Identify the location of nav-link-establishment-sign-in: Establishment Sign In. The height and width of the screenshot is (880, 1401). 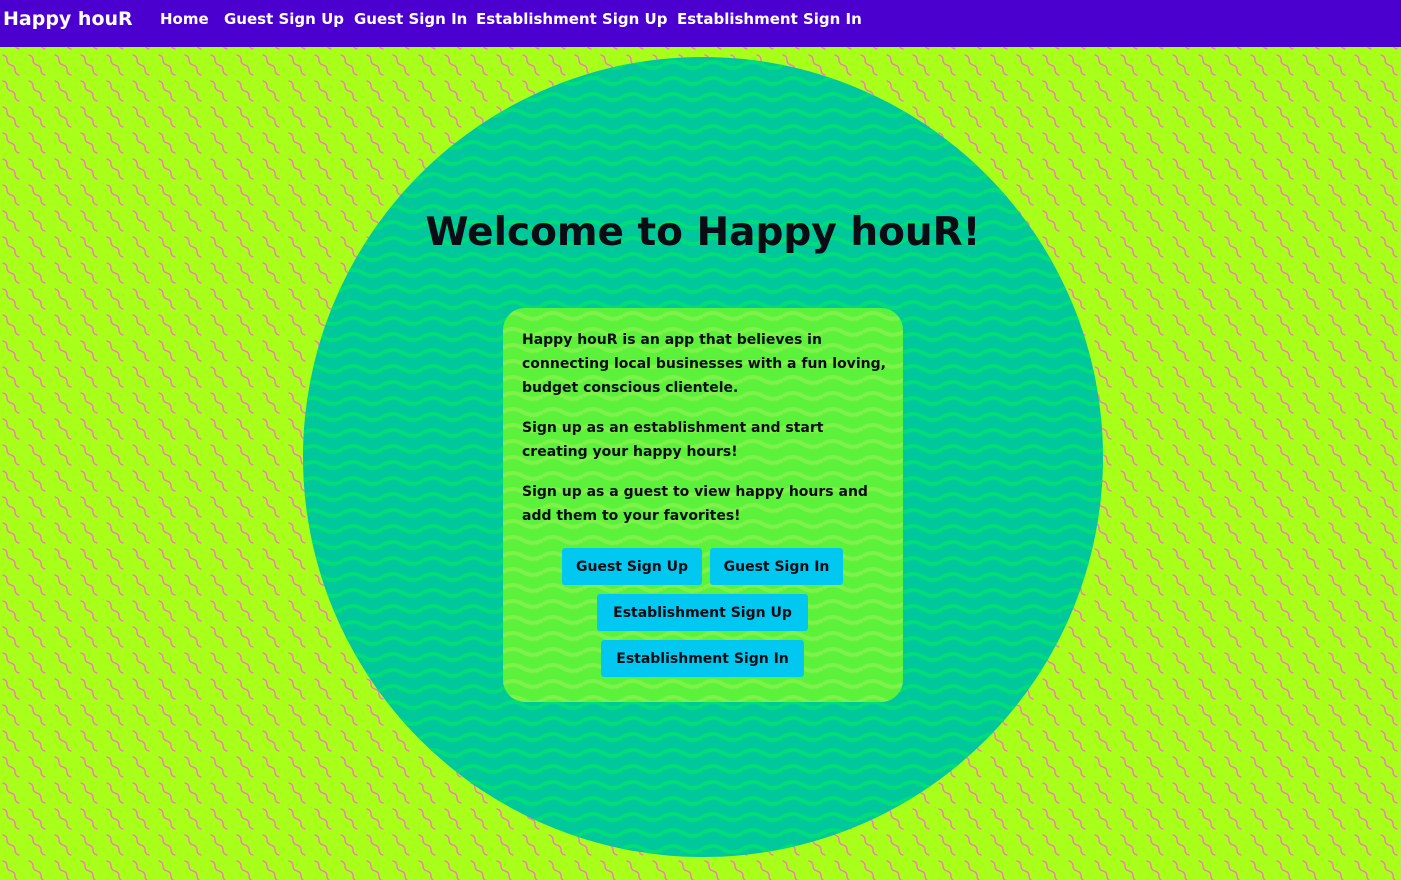
(769, 19).